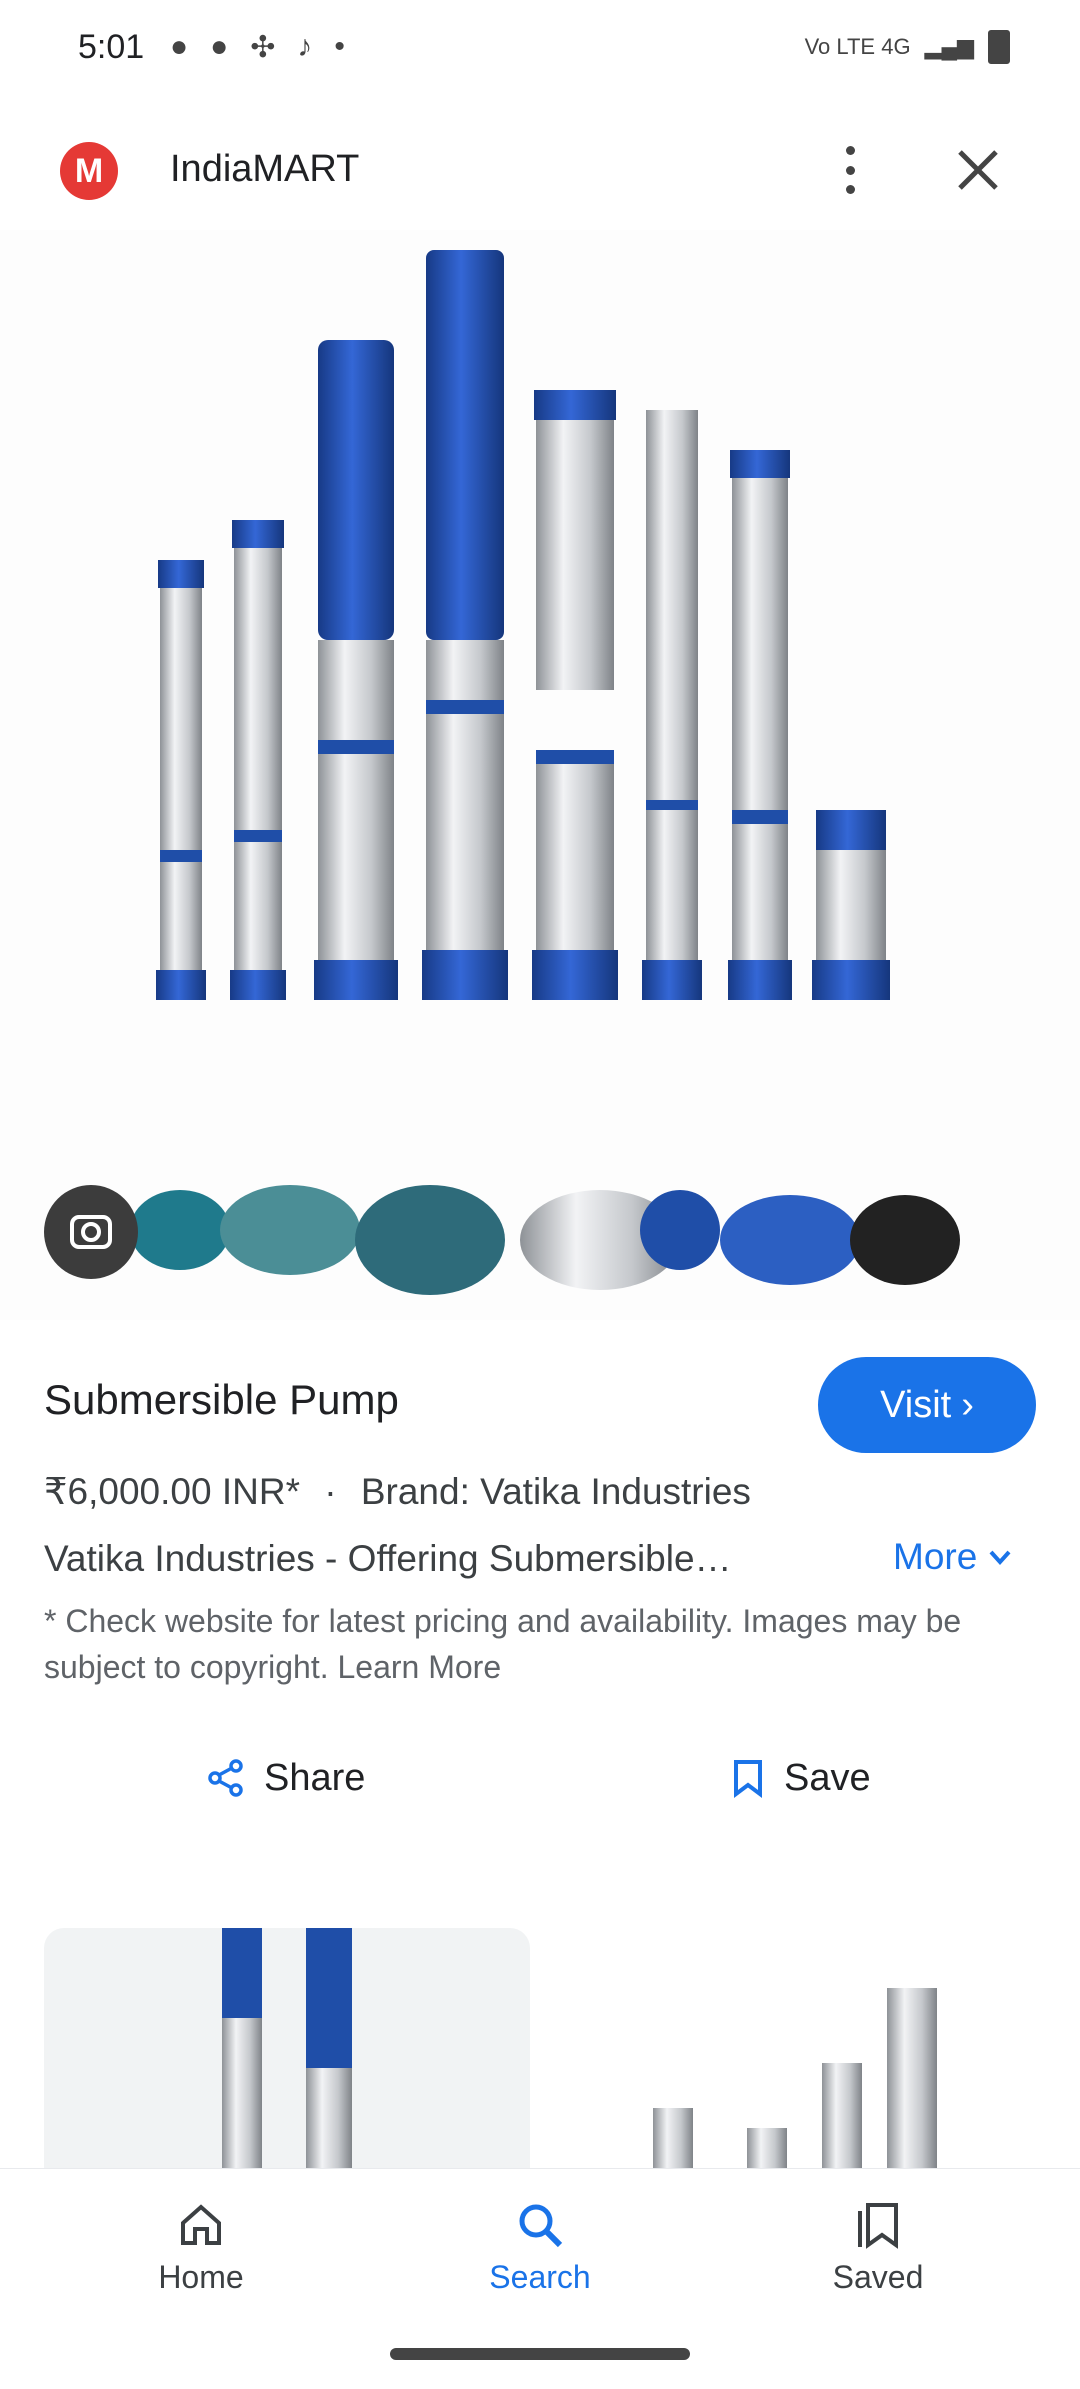  Describe the element at coordinates (748, 1779) in the screenshot. I see `bookmark-icon` at that location.